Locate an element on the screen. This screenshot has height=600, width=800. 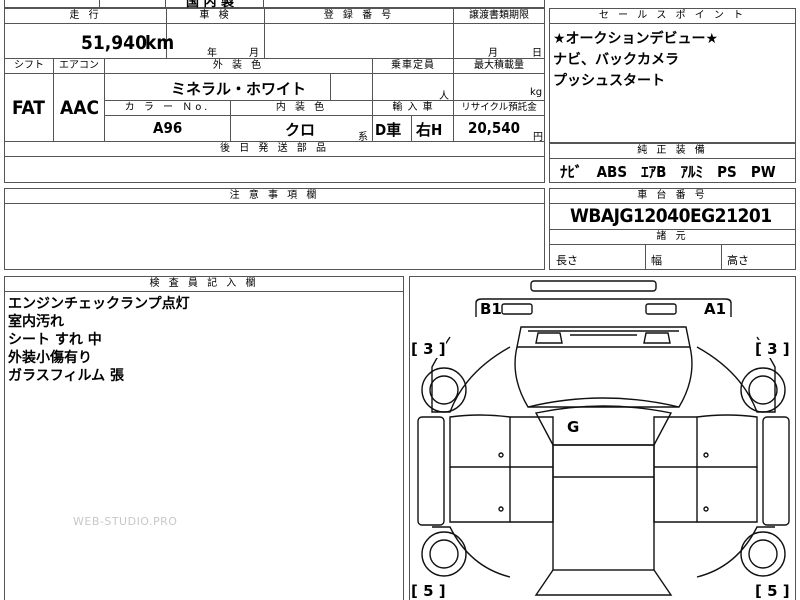
steering-cell: 右H is located at coordinates (433, 129).